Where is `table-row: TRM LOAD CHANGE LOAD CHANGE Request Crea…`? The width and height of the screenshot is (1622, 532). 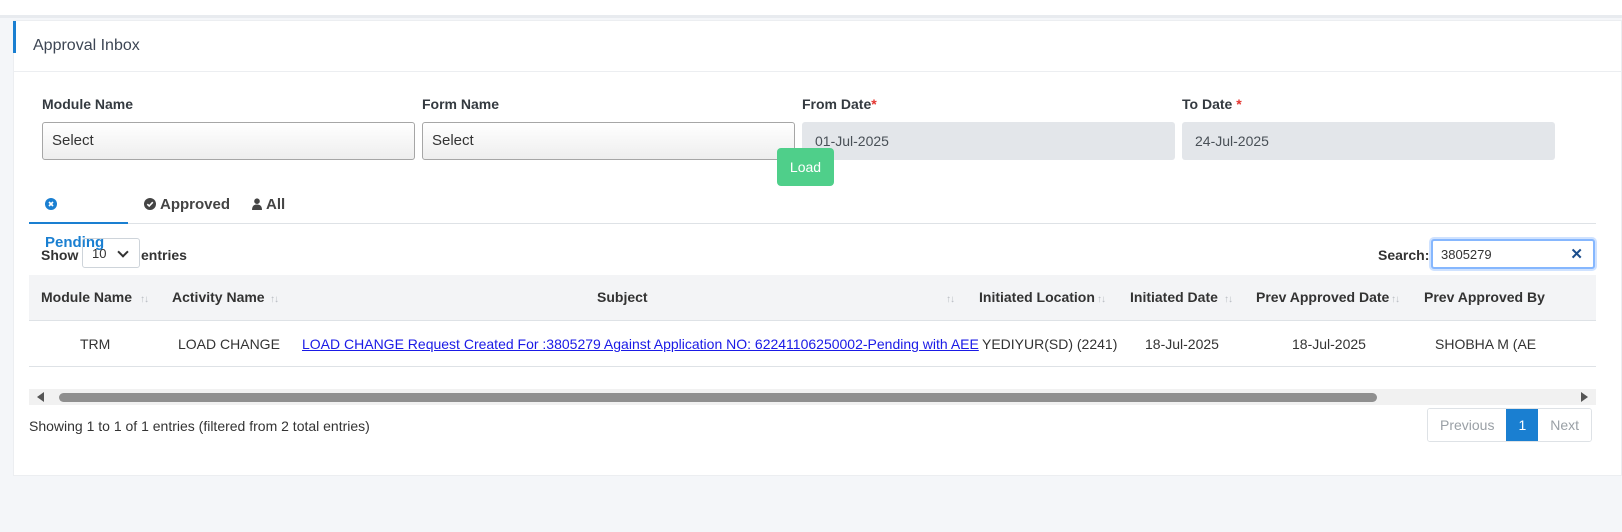 table-row: TRM LOAD CHANGE LOAD CHANGE Request Crea… is located at coordinates (812, 344).